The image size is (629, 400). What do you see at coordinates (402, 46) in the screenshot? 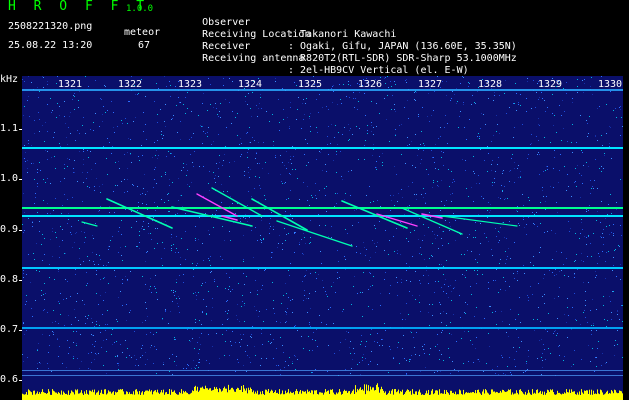
I see `info-value: : Ogaki, Gifu, JAPAN (136.60E, 35.35N)` at bounding box center [402, 46].